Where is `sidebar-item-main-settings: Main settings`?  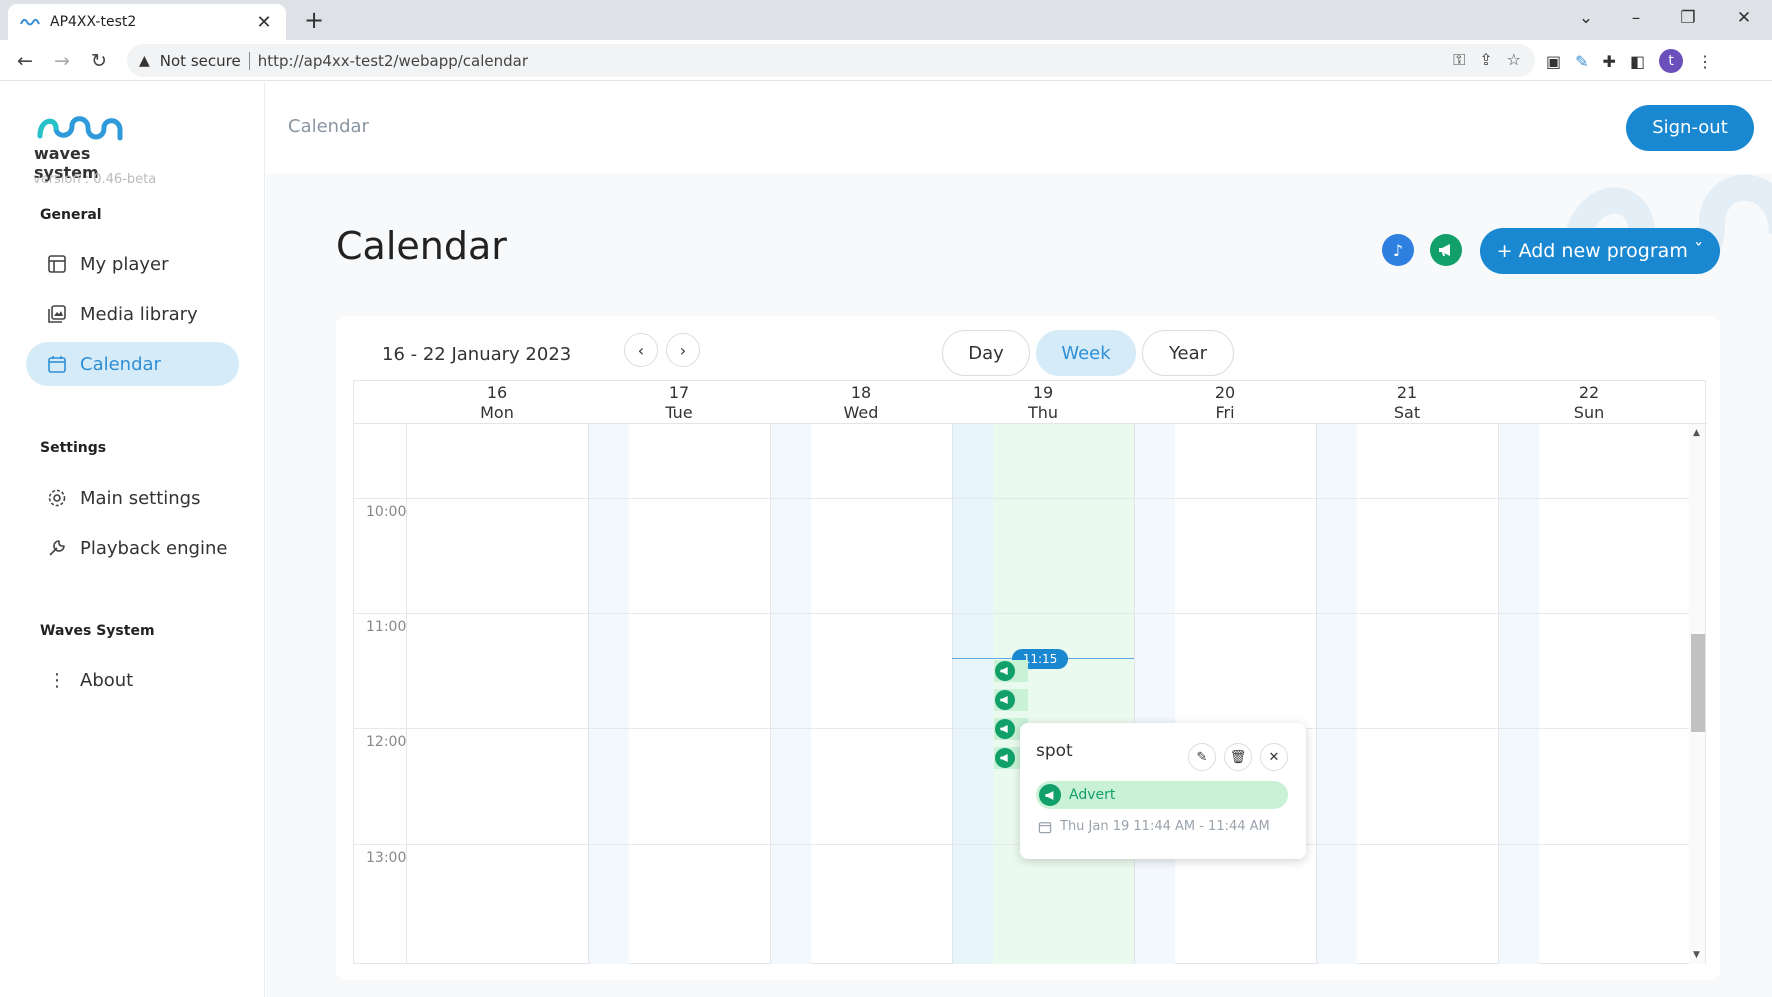
sidebar-item-main-settings: Main settings is located at coordinates (132, 498).